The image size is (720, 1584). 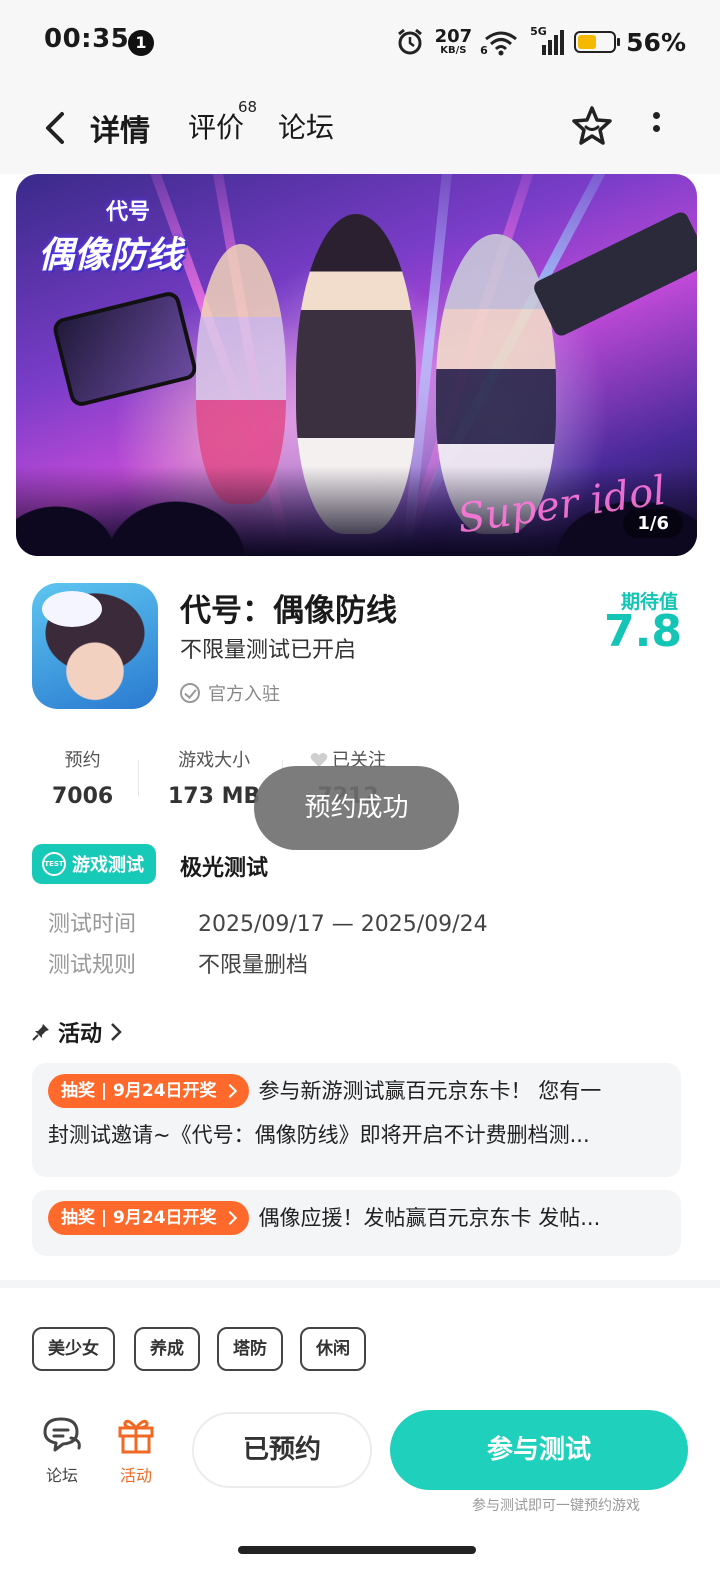 I want to click on game-subtitle: 不限量测试已开启, so click(x=268, y=650).